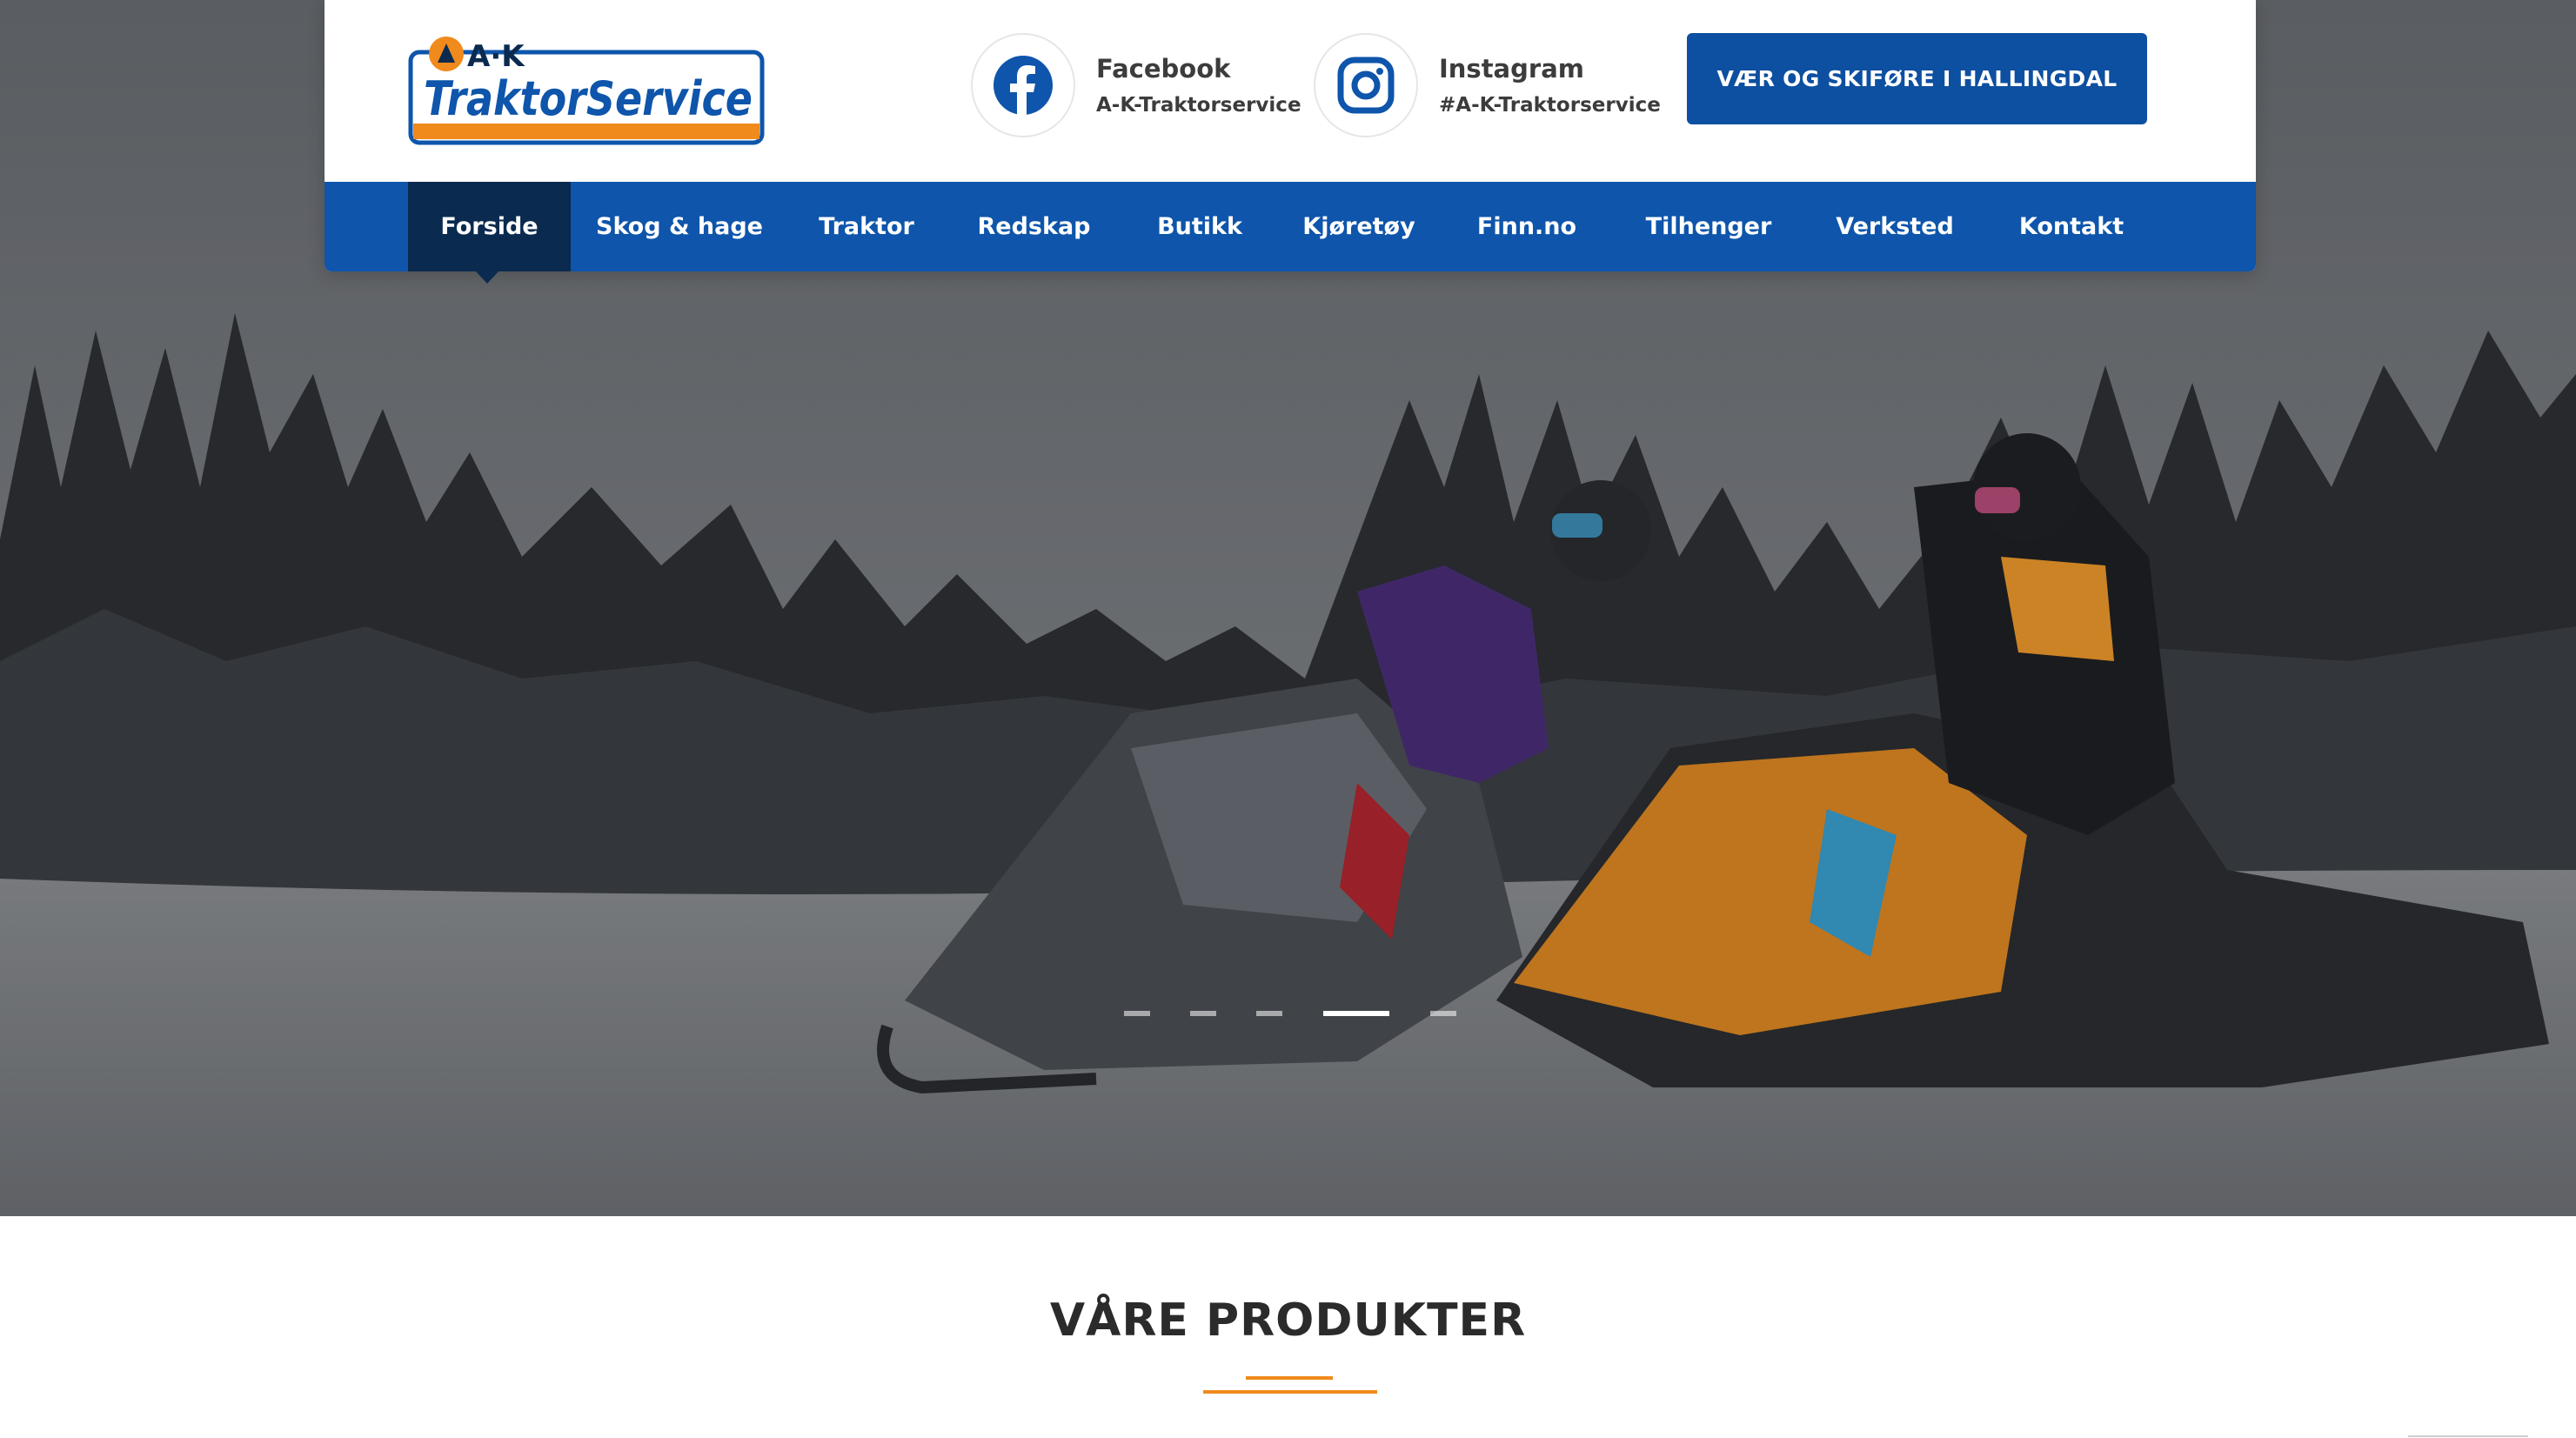 The height and width of the screenshot is (1438, 2576). Describe the element at coordinates (490, 227) in the screenshot. I see `nav-item-forside: Forside` at that location.